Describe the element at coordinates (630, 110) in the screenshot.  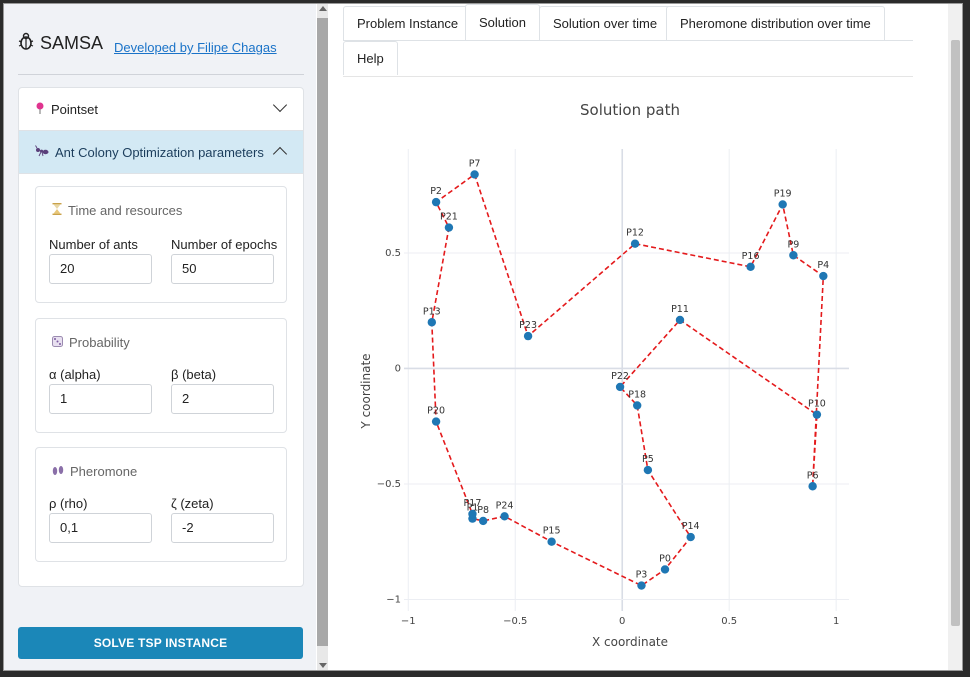
I see `chart-title: Solution path` at that location.